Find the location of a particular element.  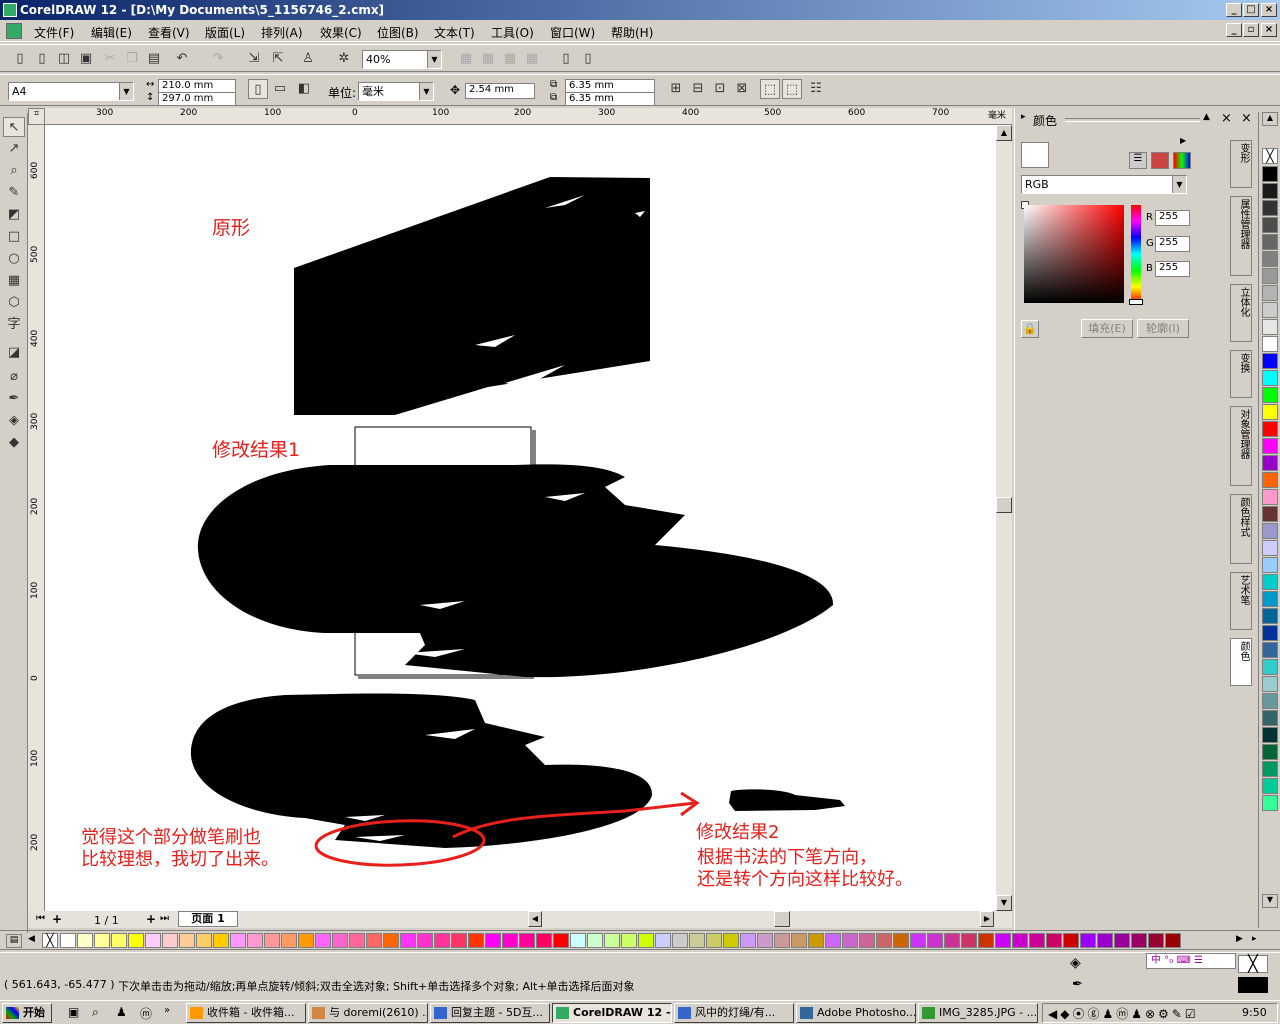

scroll-right-icon: ▶ is located at coordinates (987, 919).